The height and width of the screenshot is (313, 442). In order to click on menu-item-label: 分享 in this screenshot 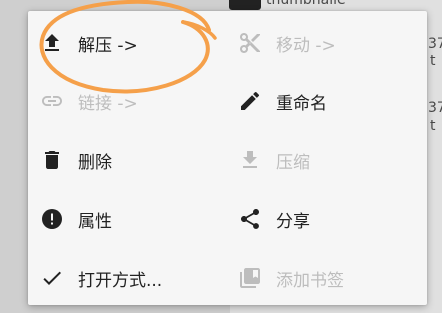, I will do `click(293, 221)`.